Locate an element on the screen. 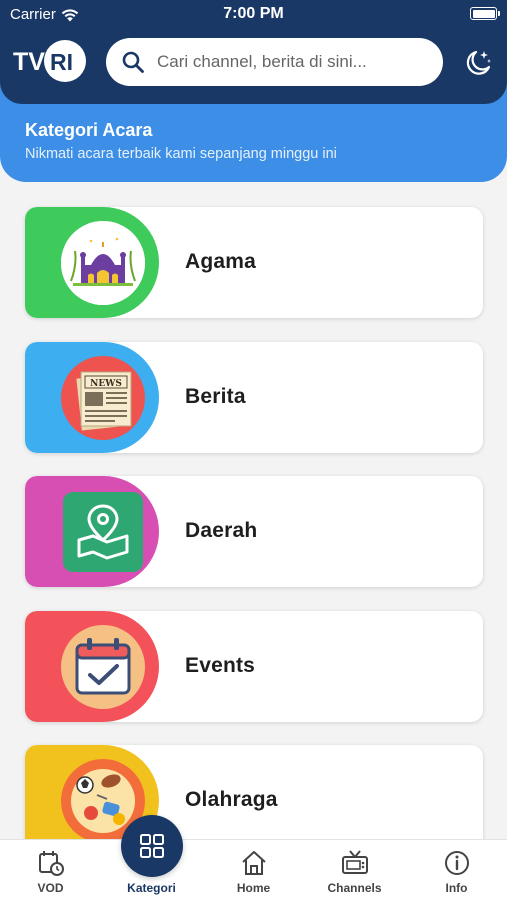 Image resolution: width=507 pixels, height=900 pixels. nav-item-vod: VOD is located at coordinates (50, 870).